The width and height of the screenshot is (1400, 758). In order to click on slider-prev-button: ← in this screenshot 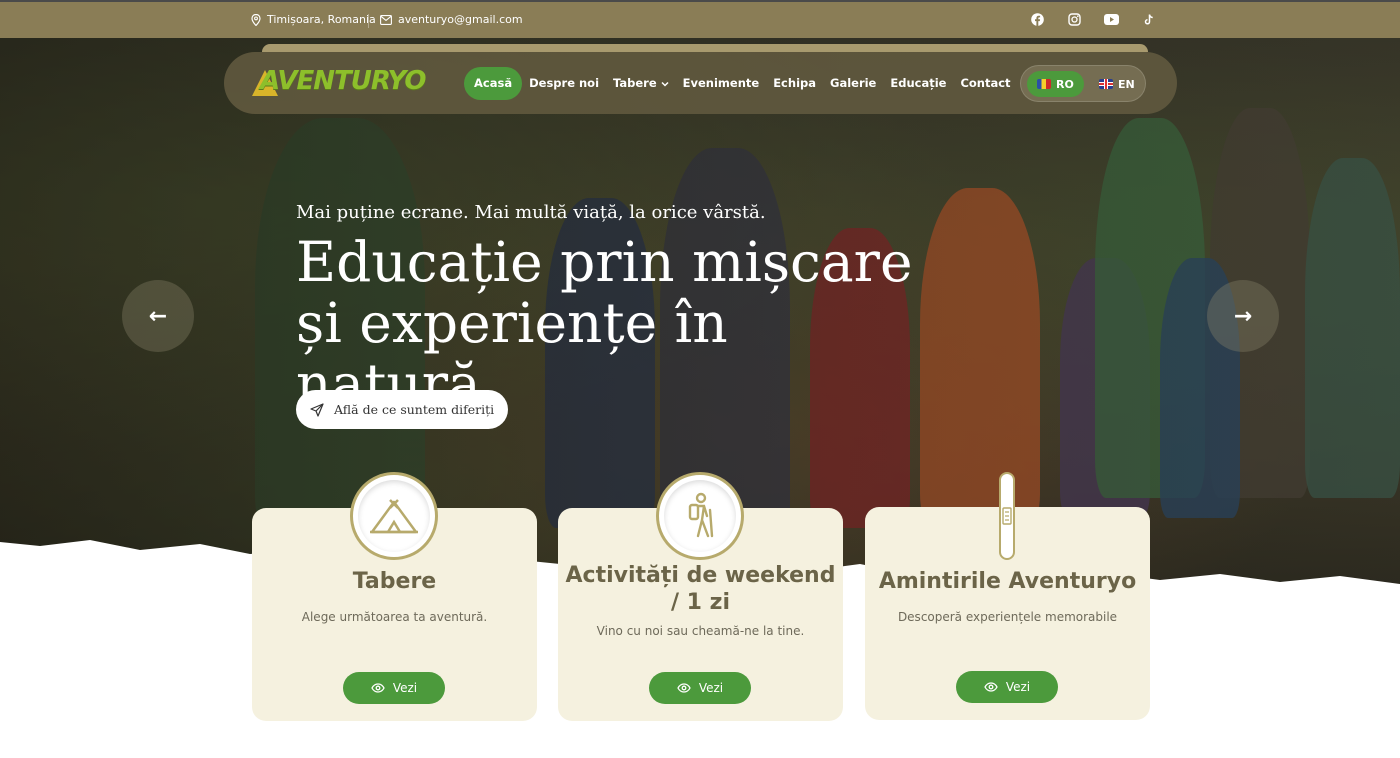, I will do `click(158, 316)`.